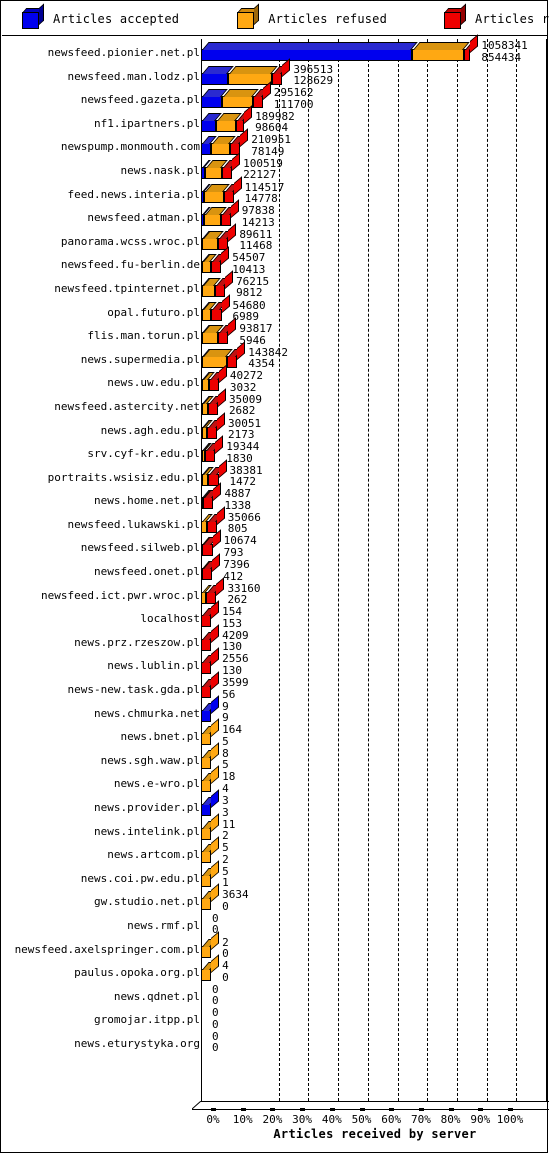 The image size is (550, 1155). I want to click on stacked-bar: 19344 1830, so click(374, 449).